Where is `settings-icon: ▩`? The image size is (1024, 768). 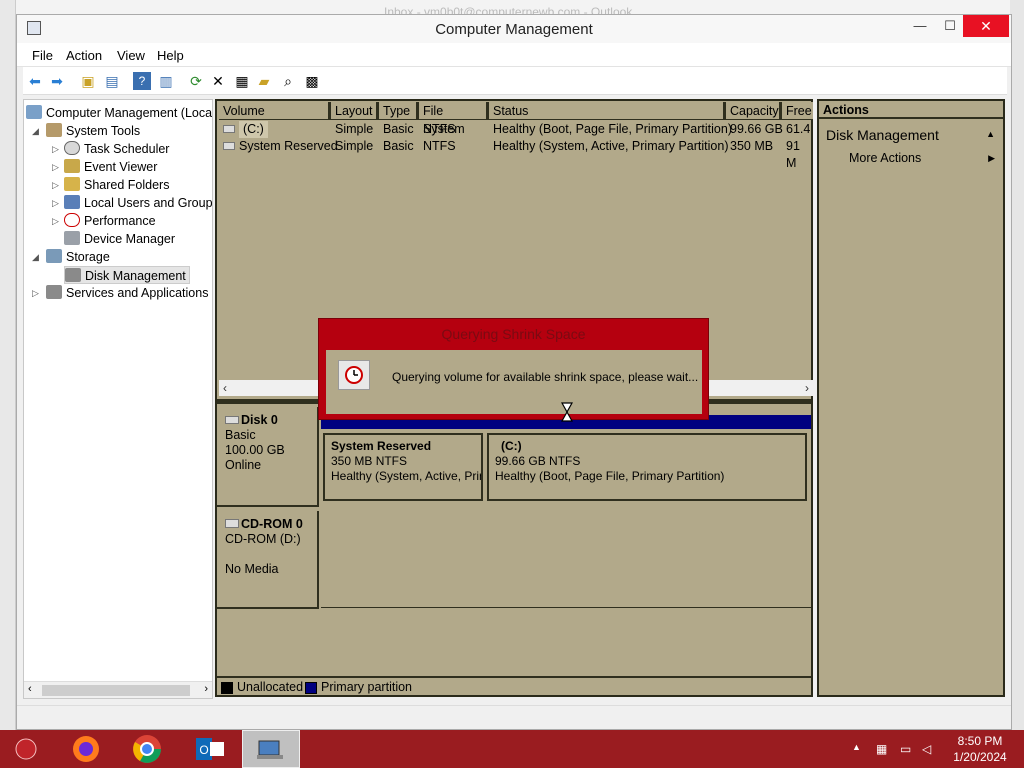 settings-icon: ▩ is located at coordinates (312, 81).